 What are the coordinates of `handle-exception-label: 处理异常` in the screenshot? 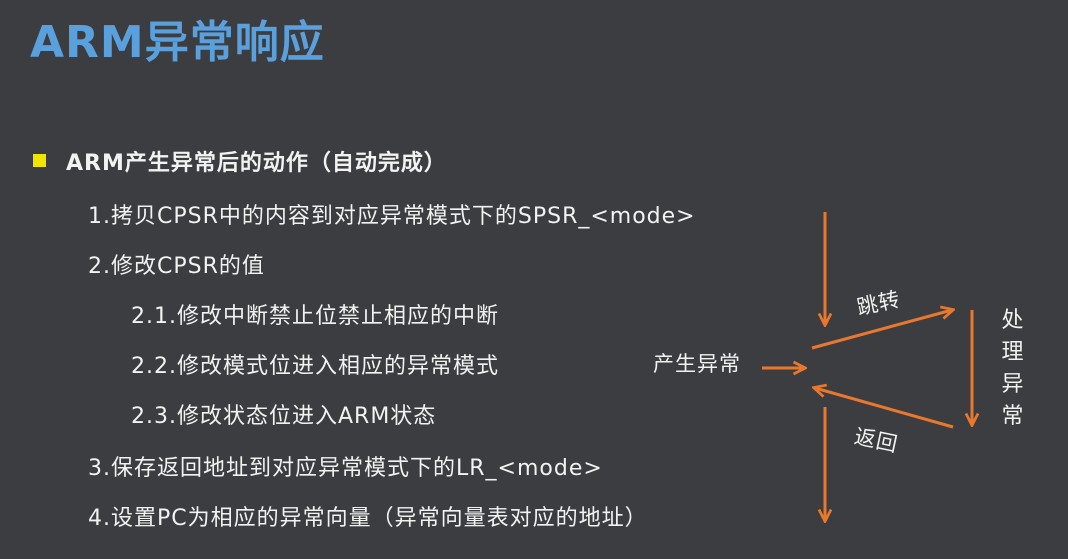 It's located at (1013, 368).